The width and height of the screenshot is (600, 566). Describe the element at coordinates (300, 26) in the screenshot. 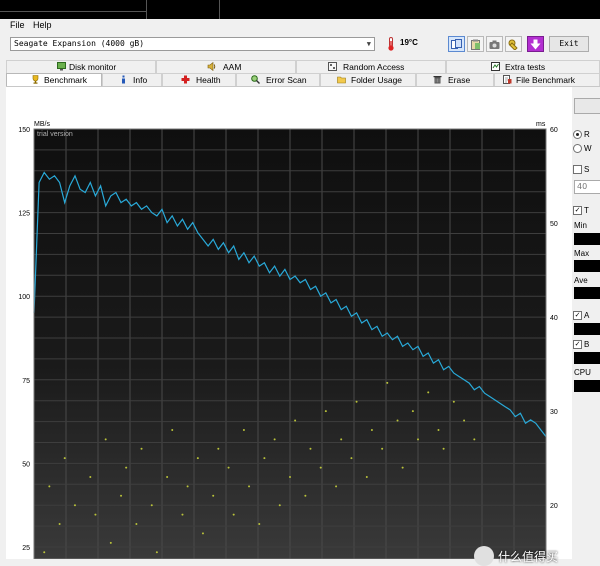

I see `menu-bar: File Help` at that location.